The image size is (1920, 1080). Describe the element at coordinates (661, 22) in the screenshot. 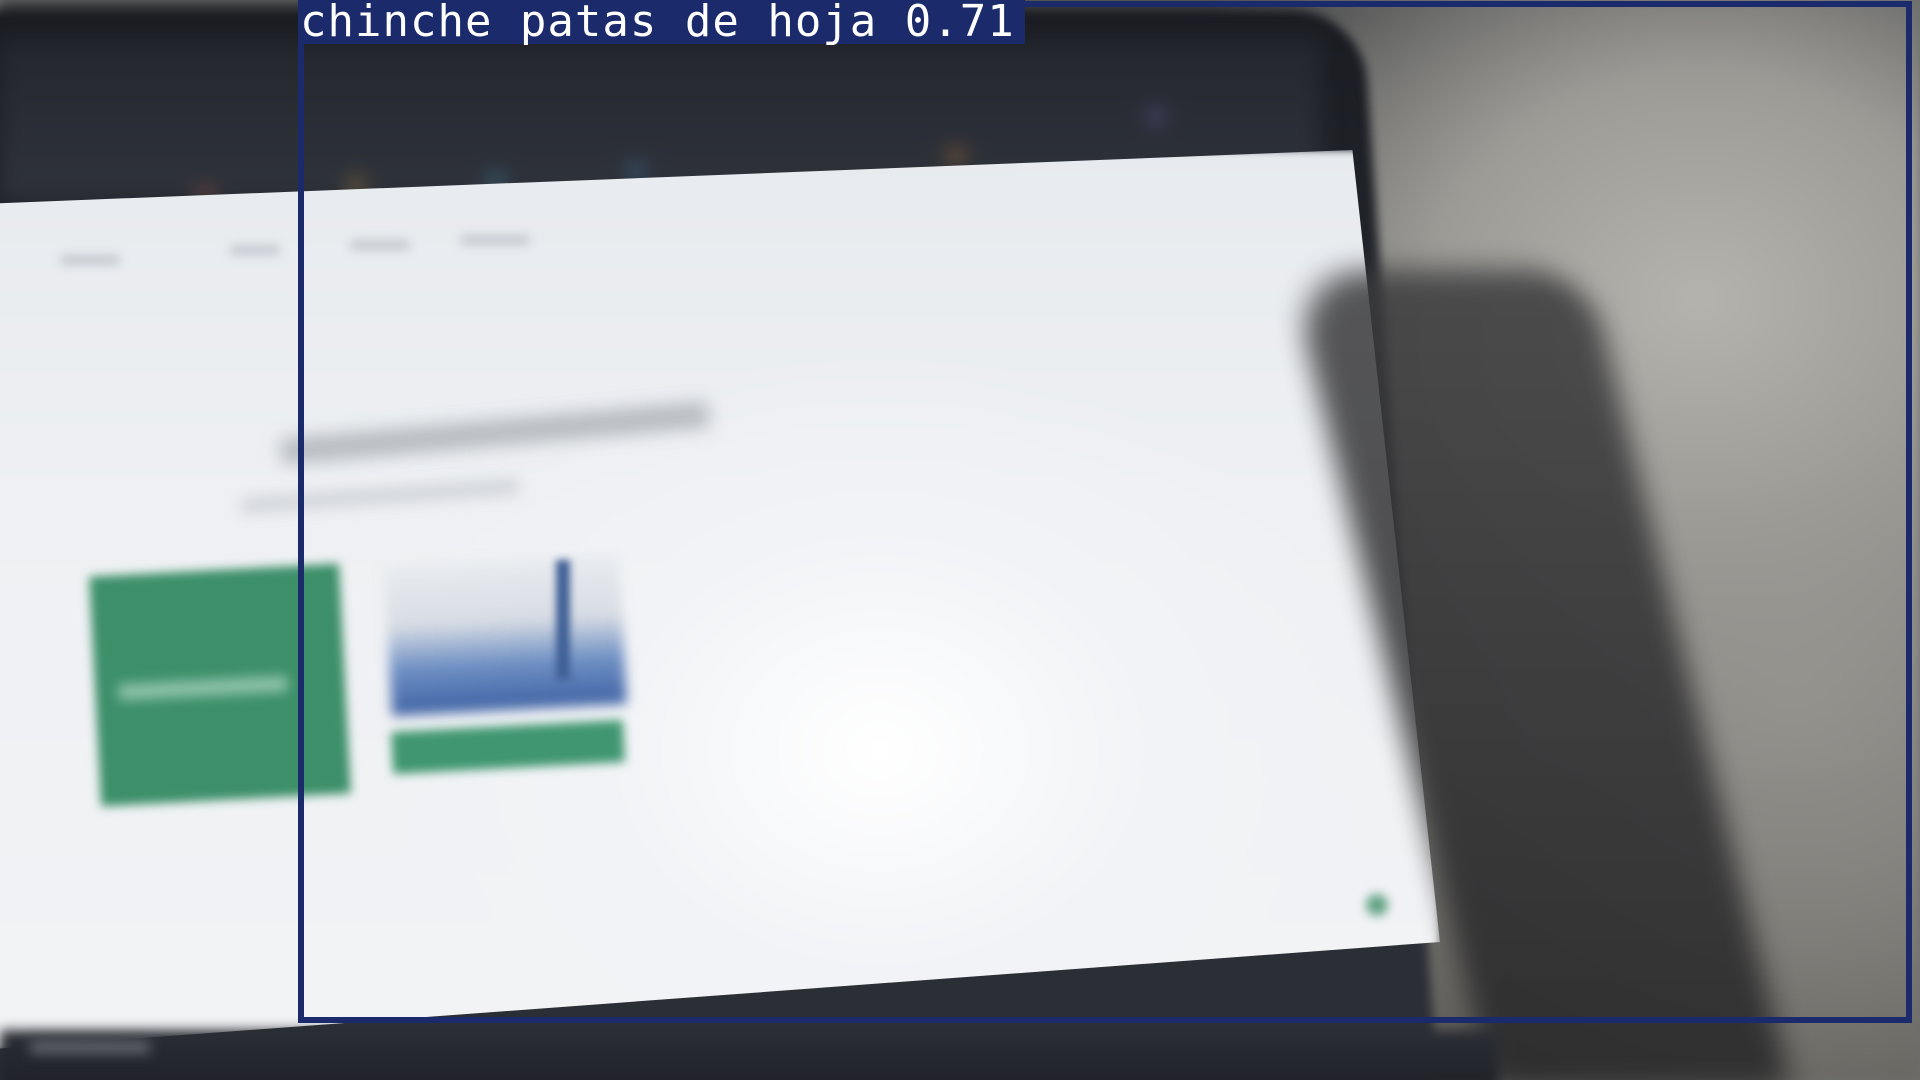

I see `detection-label: chinche patas de hoja 0.71` at that location.